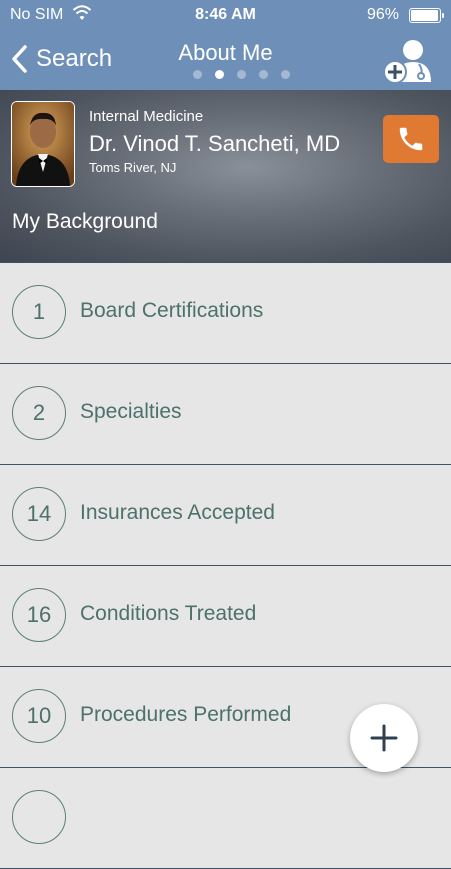 This screenshot has width=451, height=869. I want to click on list-item-label: Conditions Treated, so click(168, 613).